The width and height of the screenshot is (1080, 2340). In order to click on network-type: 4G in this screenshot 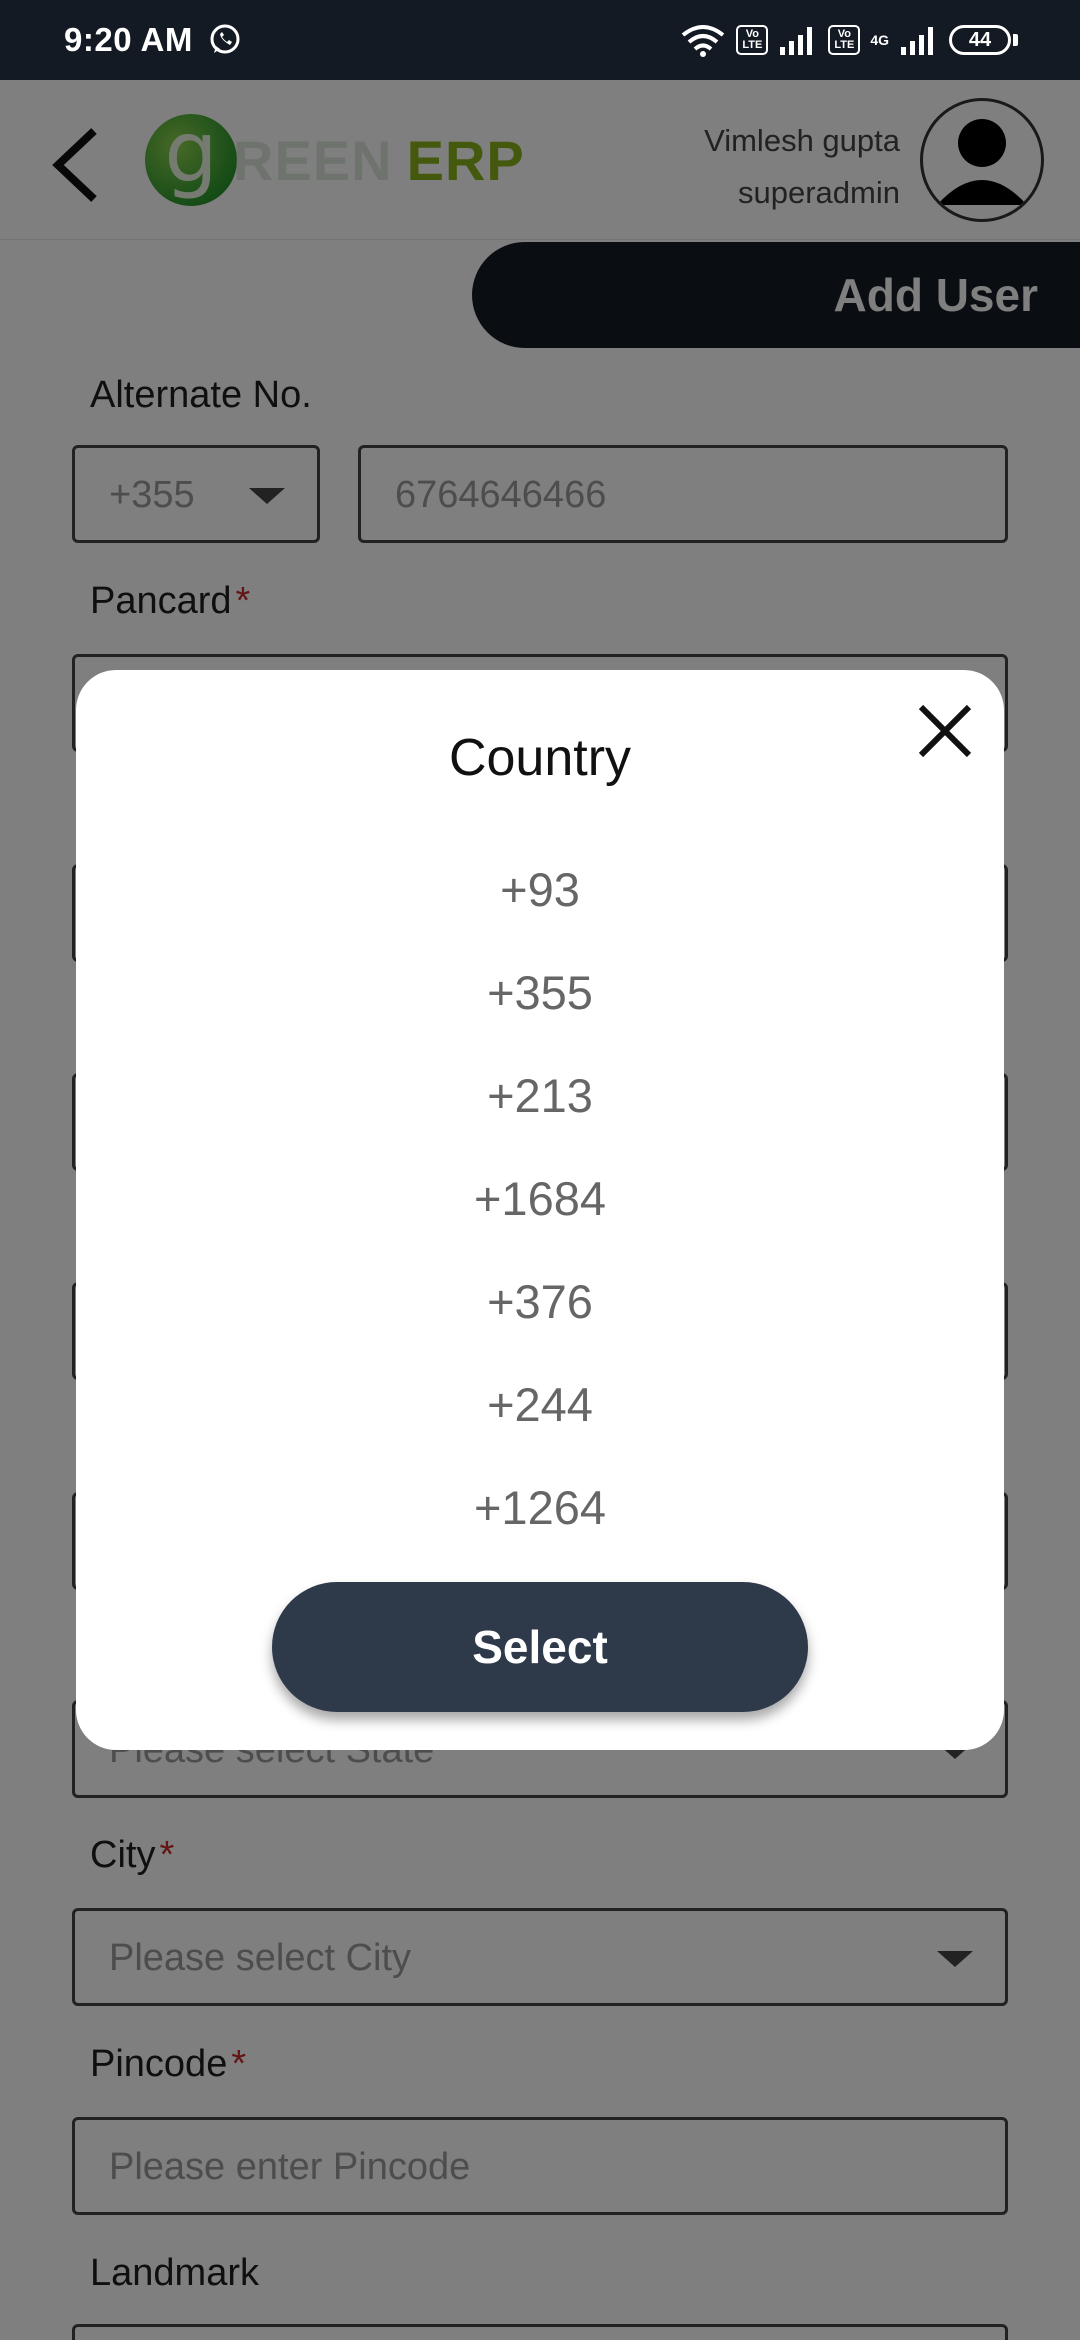, I will do `click(879, 40)`.